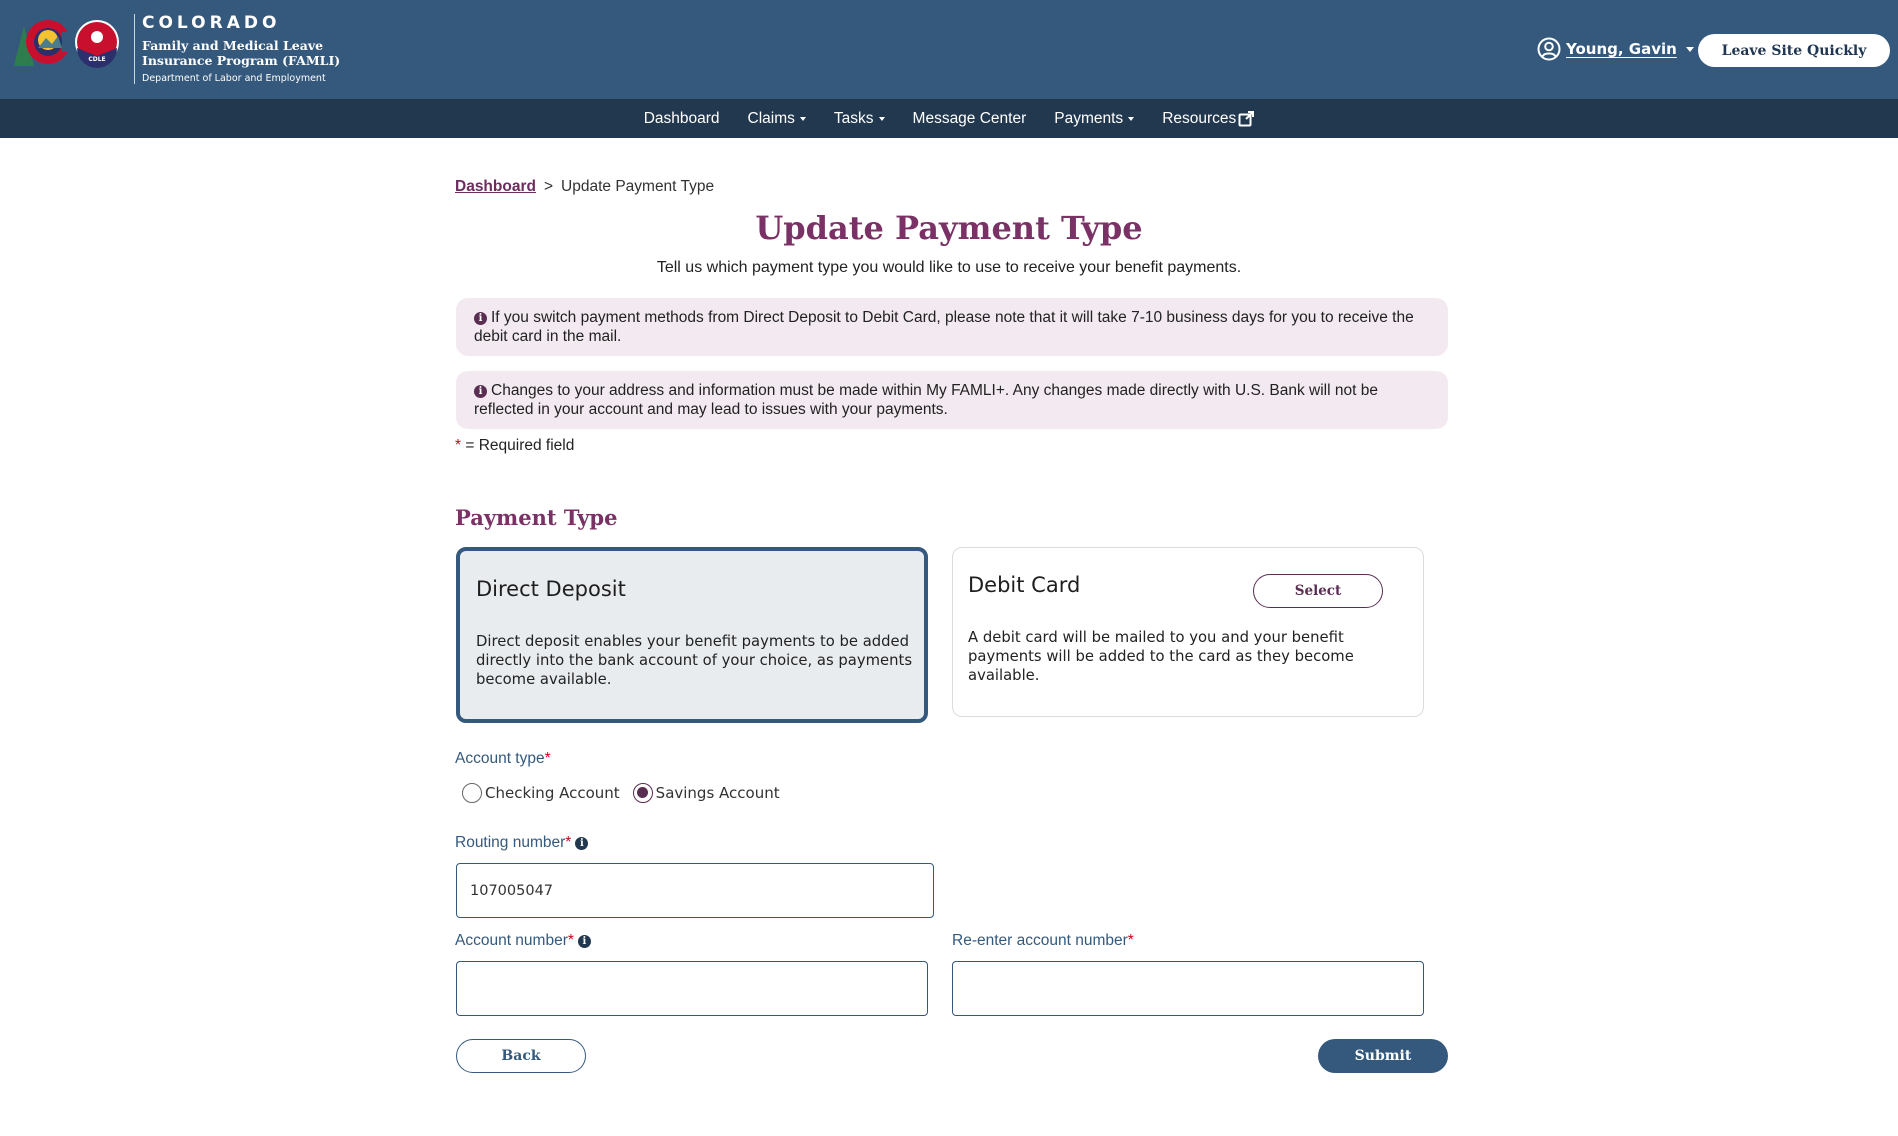 The image size is (1898, 1136). What do you see at coordinates (1383, 1056) in the screenshot?
I see `submit-button: Submit` at bounding box center [1383, 1056].